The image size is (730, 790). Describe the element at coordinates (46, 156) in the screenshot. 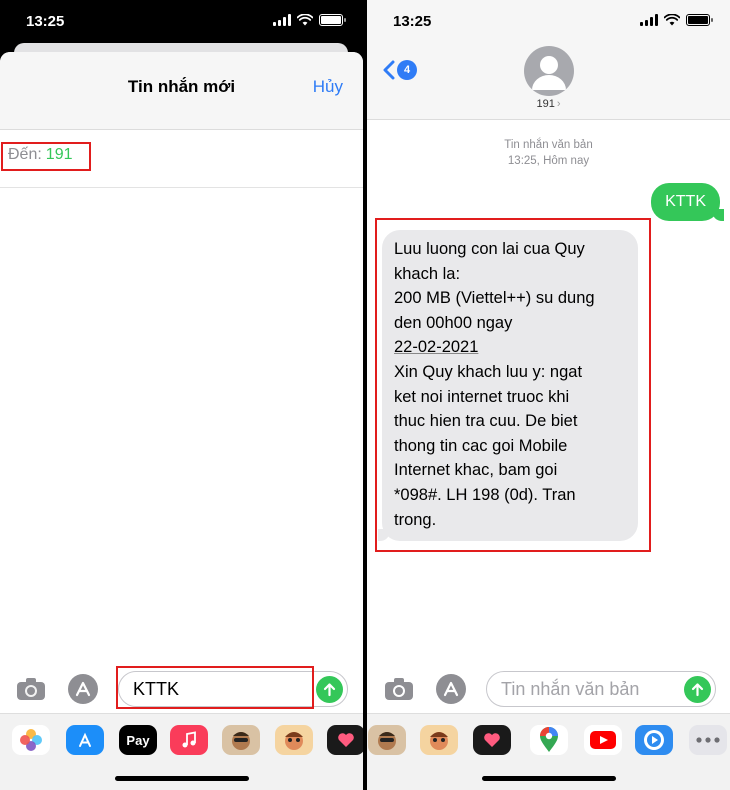

I see `recipient-highlight-box` at that location.